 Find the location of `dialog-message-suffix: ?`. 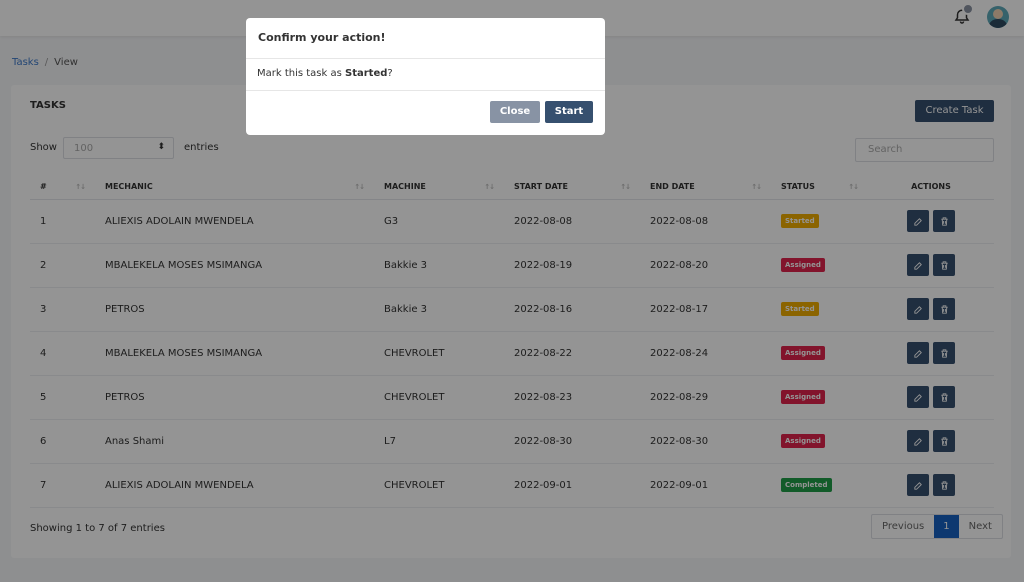

dialog-message-suffix: ? is located at coordinates (390, 73).